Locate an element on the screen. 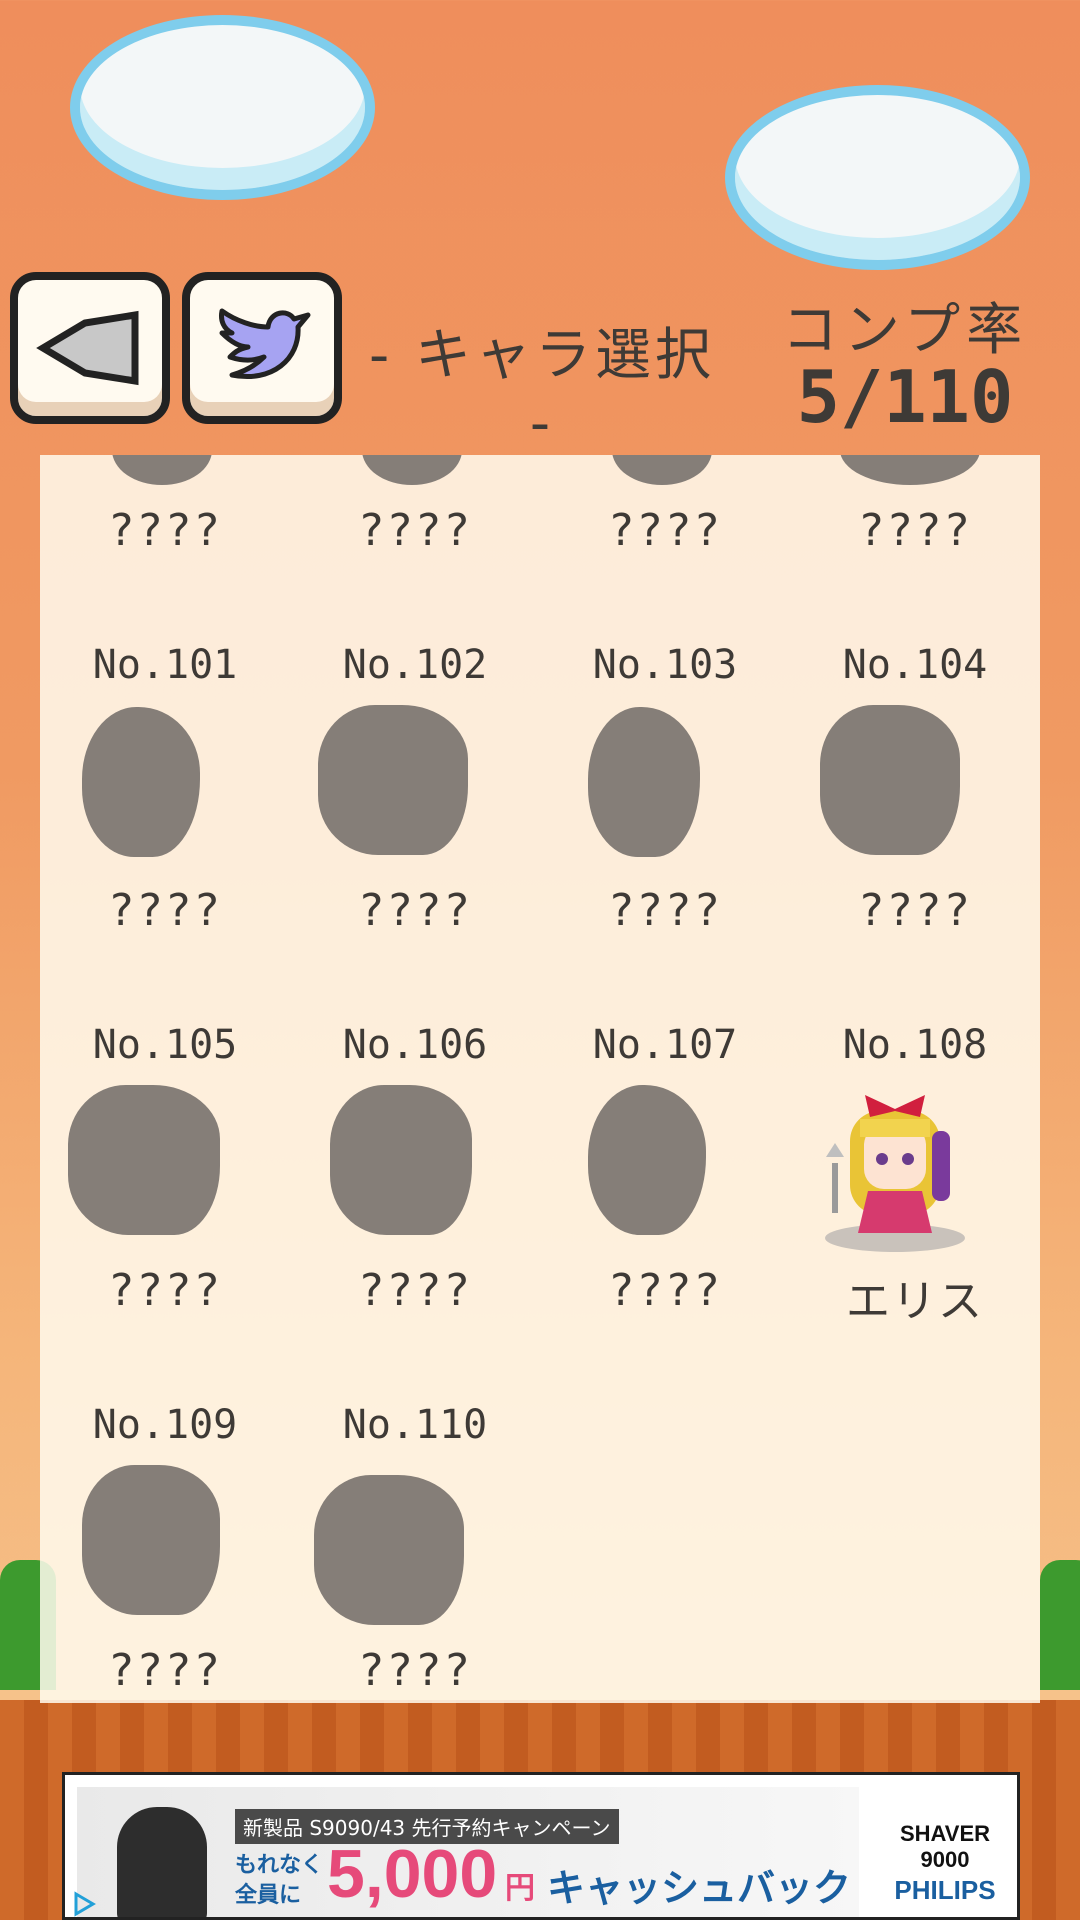 The width and height of the screenshot is (1080, 1920). character-number: No.107 is located at coordinates (665, 1045).